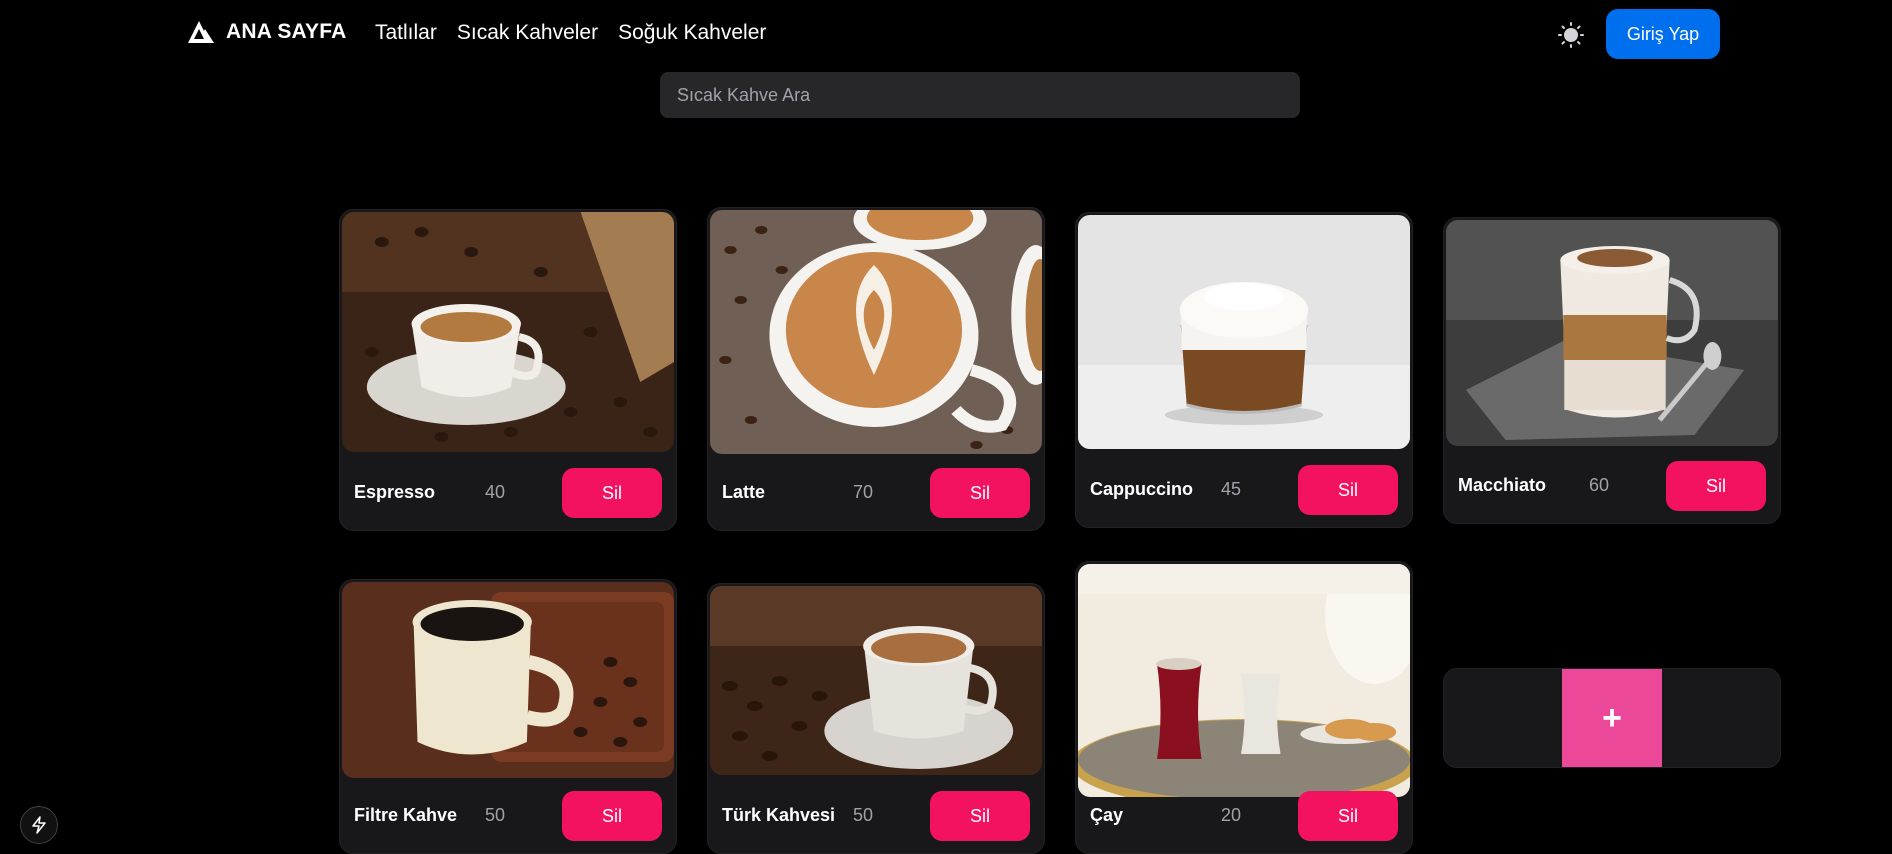 The width and height of the screenshot is (1892, 854). I want to click on product-price: 70, so click(863, 491).